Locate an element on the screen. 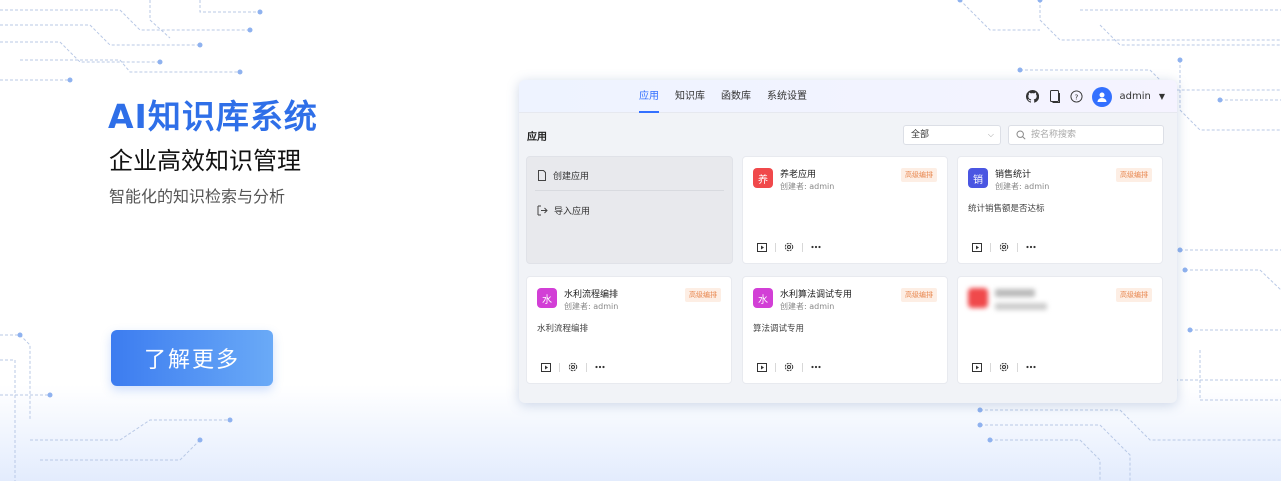  divider is located at coordinates (629, 190).